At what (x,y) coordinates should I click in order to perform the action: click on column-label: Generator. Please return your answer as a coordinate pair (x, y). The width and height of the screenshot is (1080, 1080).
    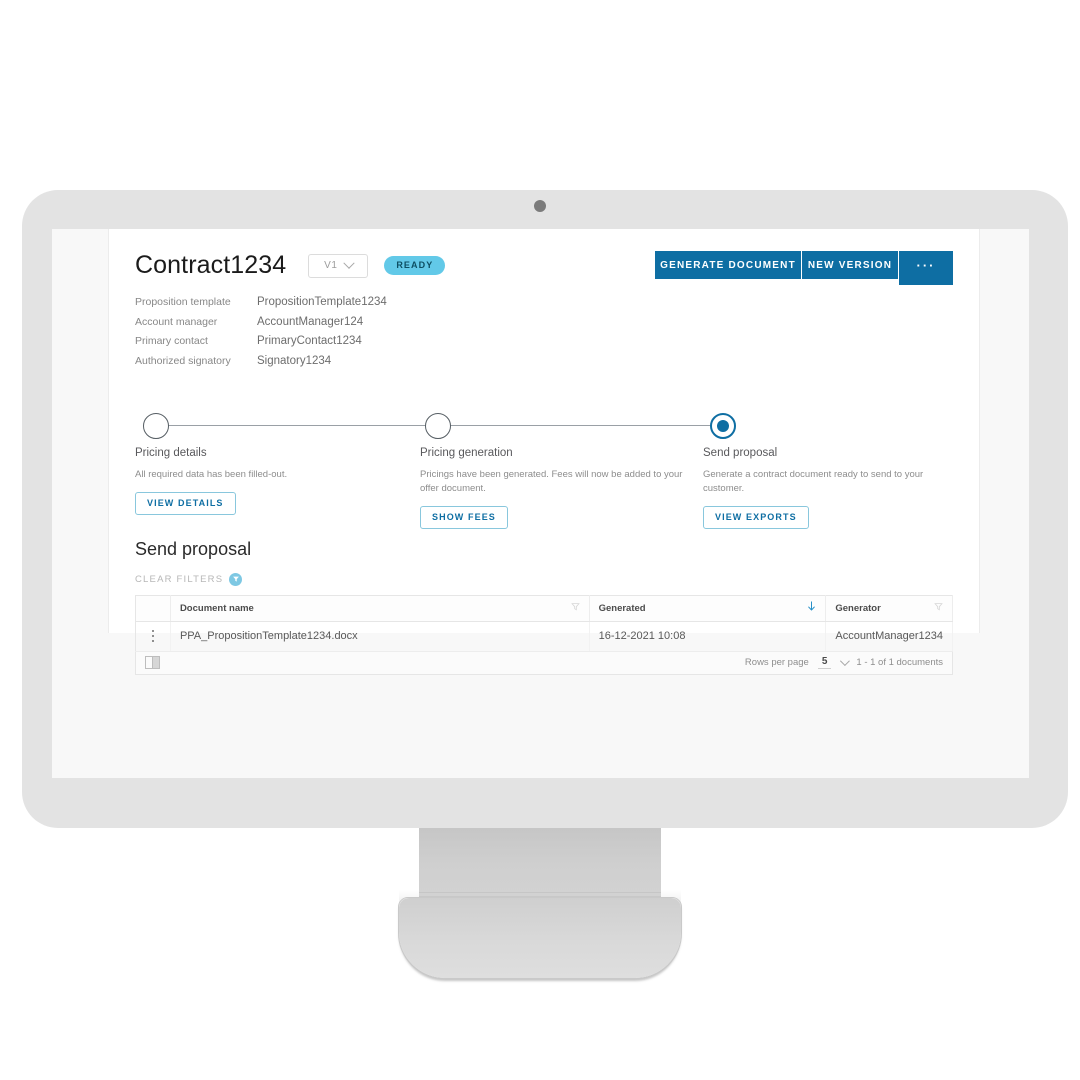
    Looking at the image, I should click on (858, 608).